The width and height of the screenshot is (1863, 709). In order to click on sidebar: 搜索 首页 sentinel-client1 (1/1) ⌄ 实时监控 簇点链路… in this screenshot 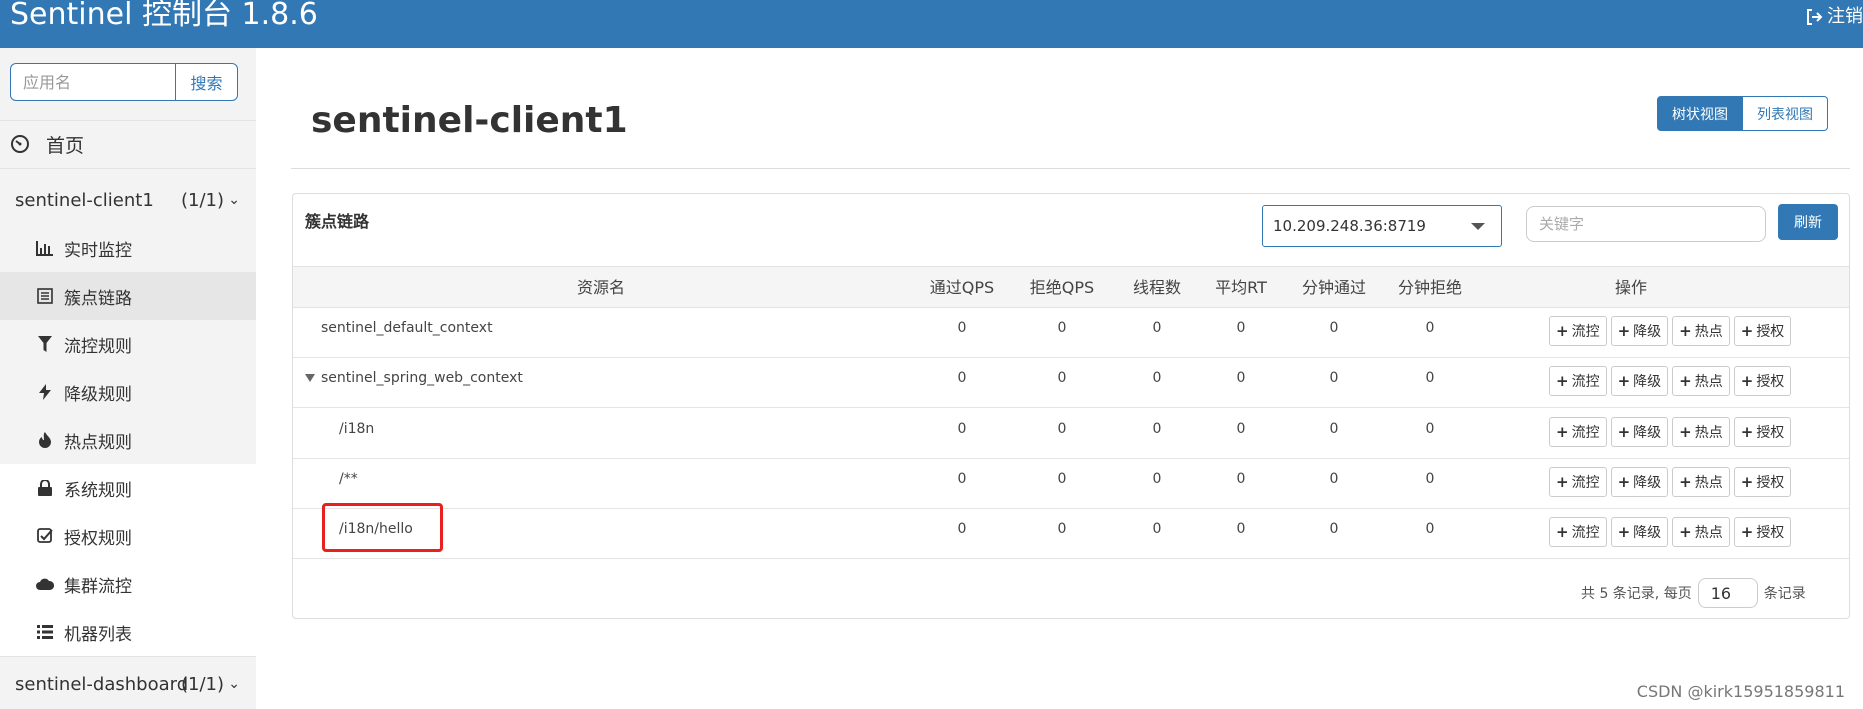, I will do `click(128, 378)`.